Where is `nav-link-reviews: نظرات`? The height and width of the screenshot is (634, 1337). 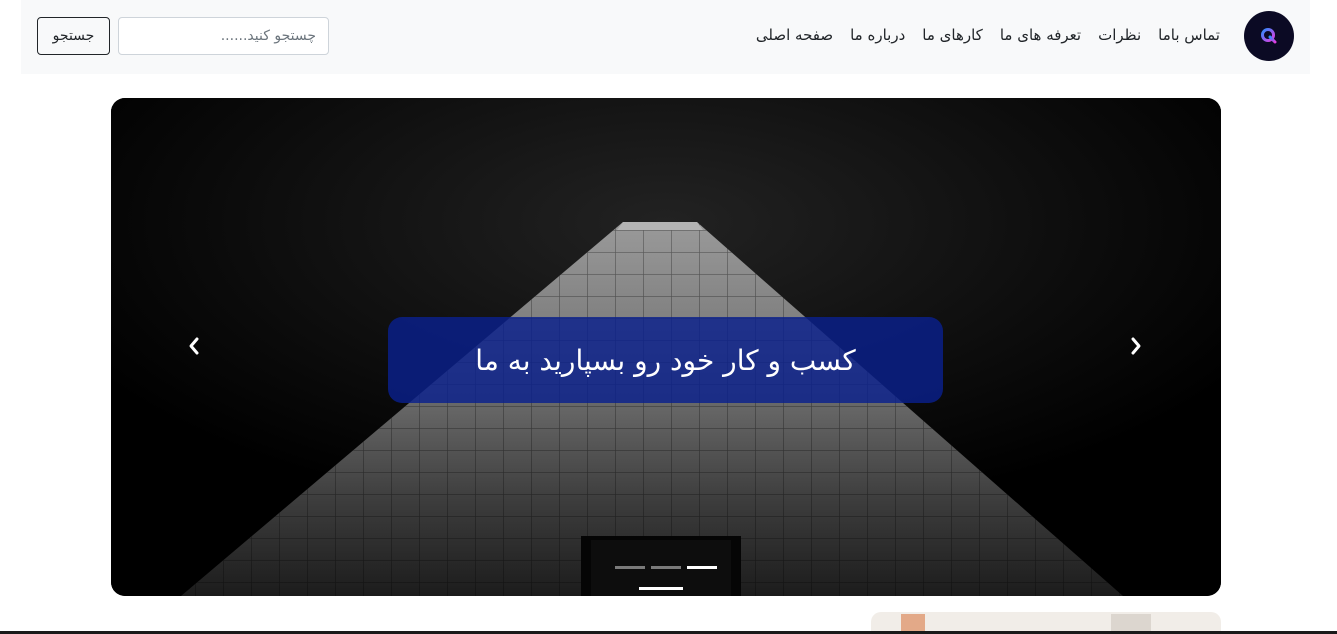 nav-link-reviews: نظرات is located at coordinates (1119, 35).